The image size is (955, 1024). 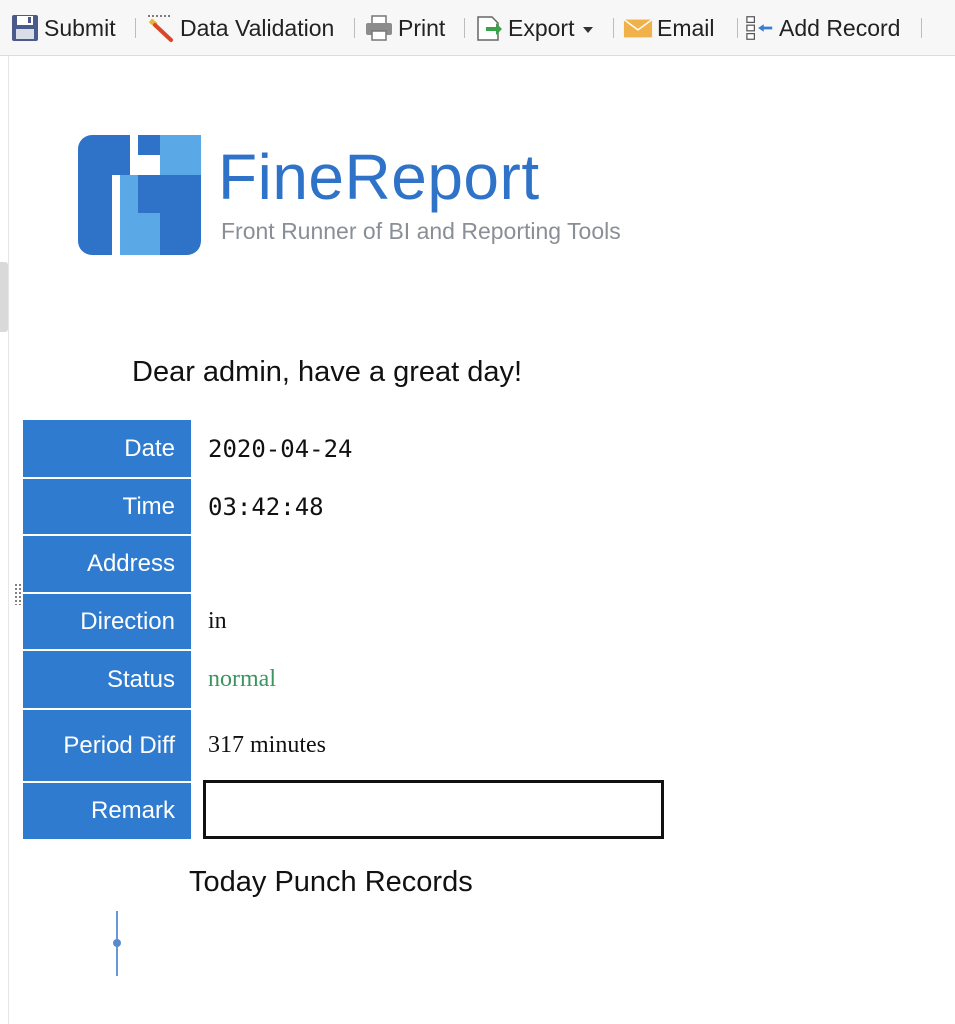 I want to click on date-value: 2020-04-24, so click(x=280, y=448).